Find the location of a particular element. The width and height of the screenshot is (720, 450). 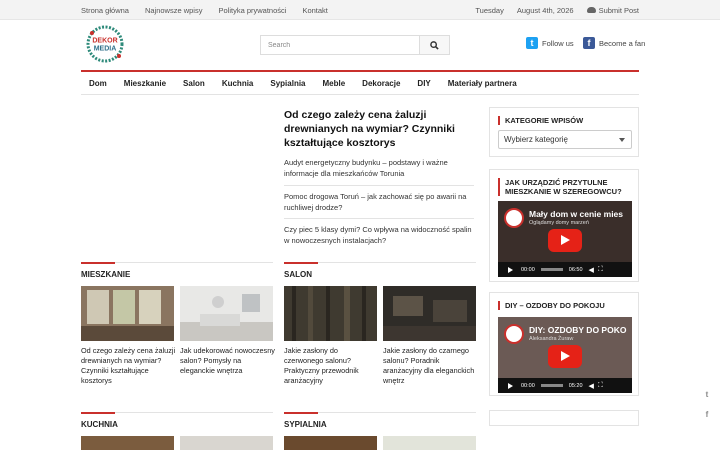

facebook-fan-link: f Become a fan is located at coordinates (614, 43).